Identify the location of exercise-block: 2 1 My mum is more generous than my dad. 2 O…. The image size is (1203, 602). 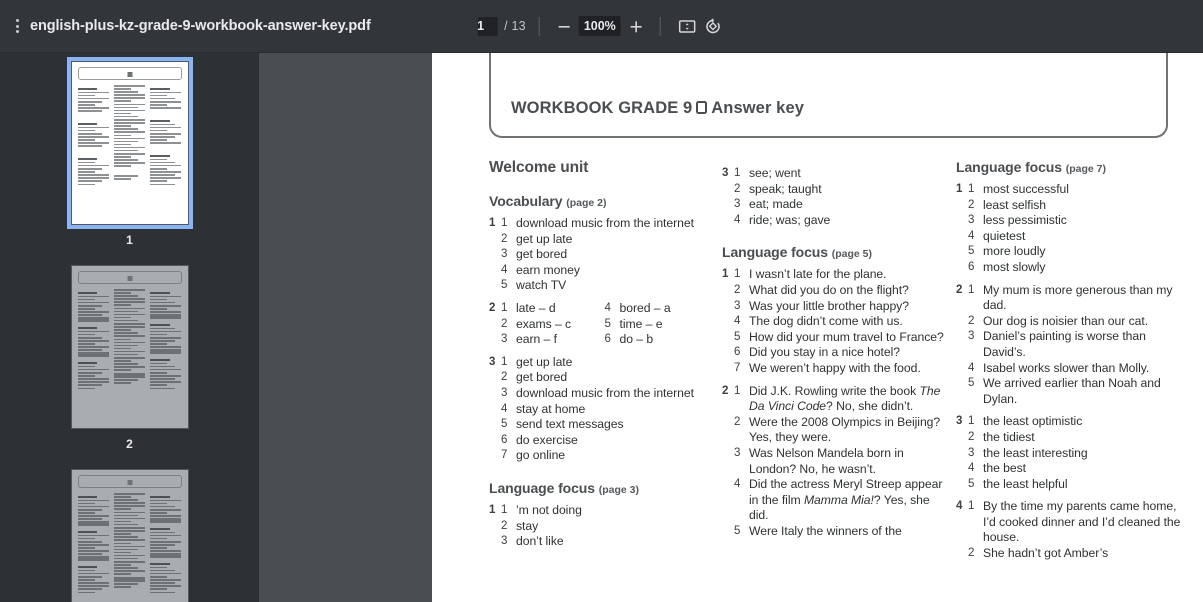
(1071, 345).